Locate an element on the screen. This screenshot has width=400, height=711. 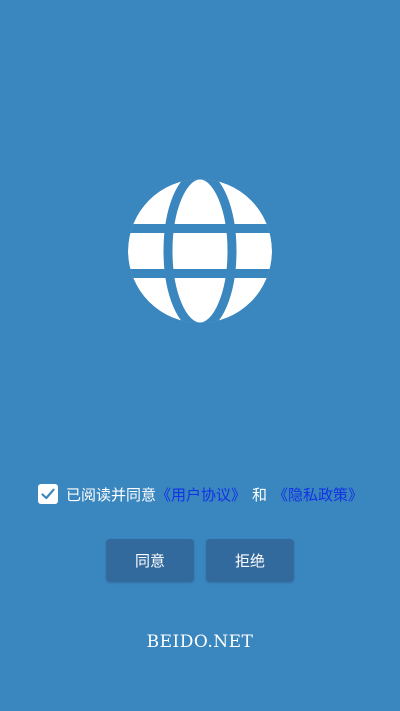
globe-icon is located at coordinates (200, 251).